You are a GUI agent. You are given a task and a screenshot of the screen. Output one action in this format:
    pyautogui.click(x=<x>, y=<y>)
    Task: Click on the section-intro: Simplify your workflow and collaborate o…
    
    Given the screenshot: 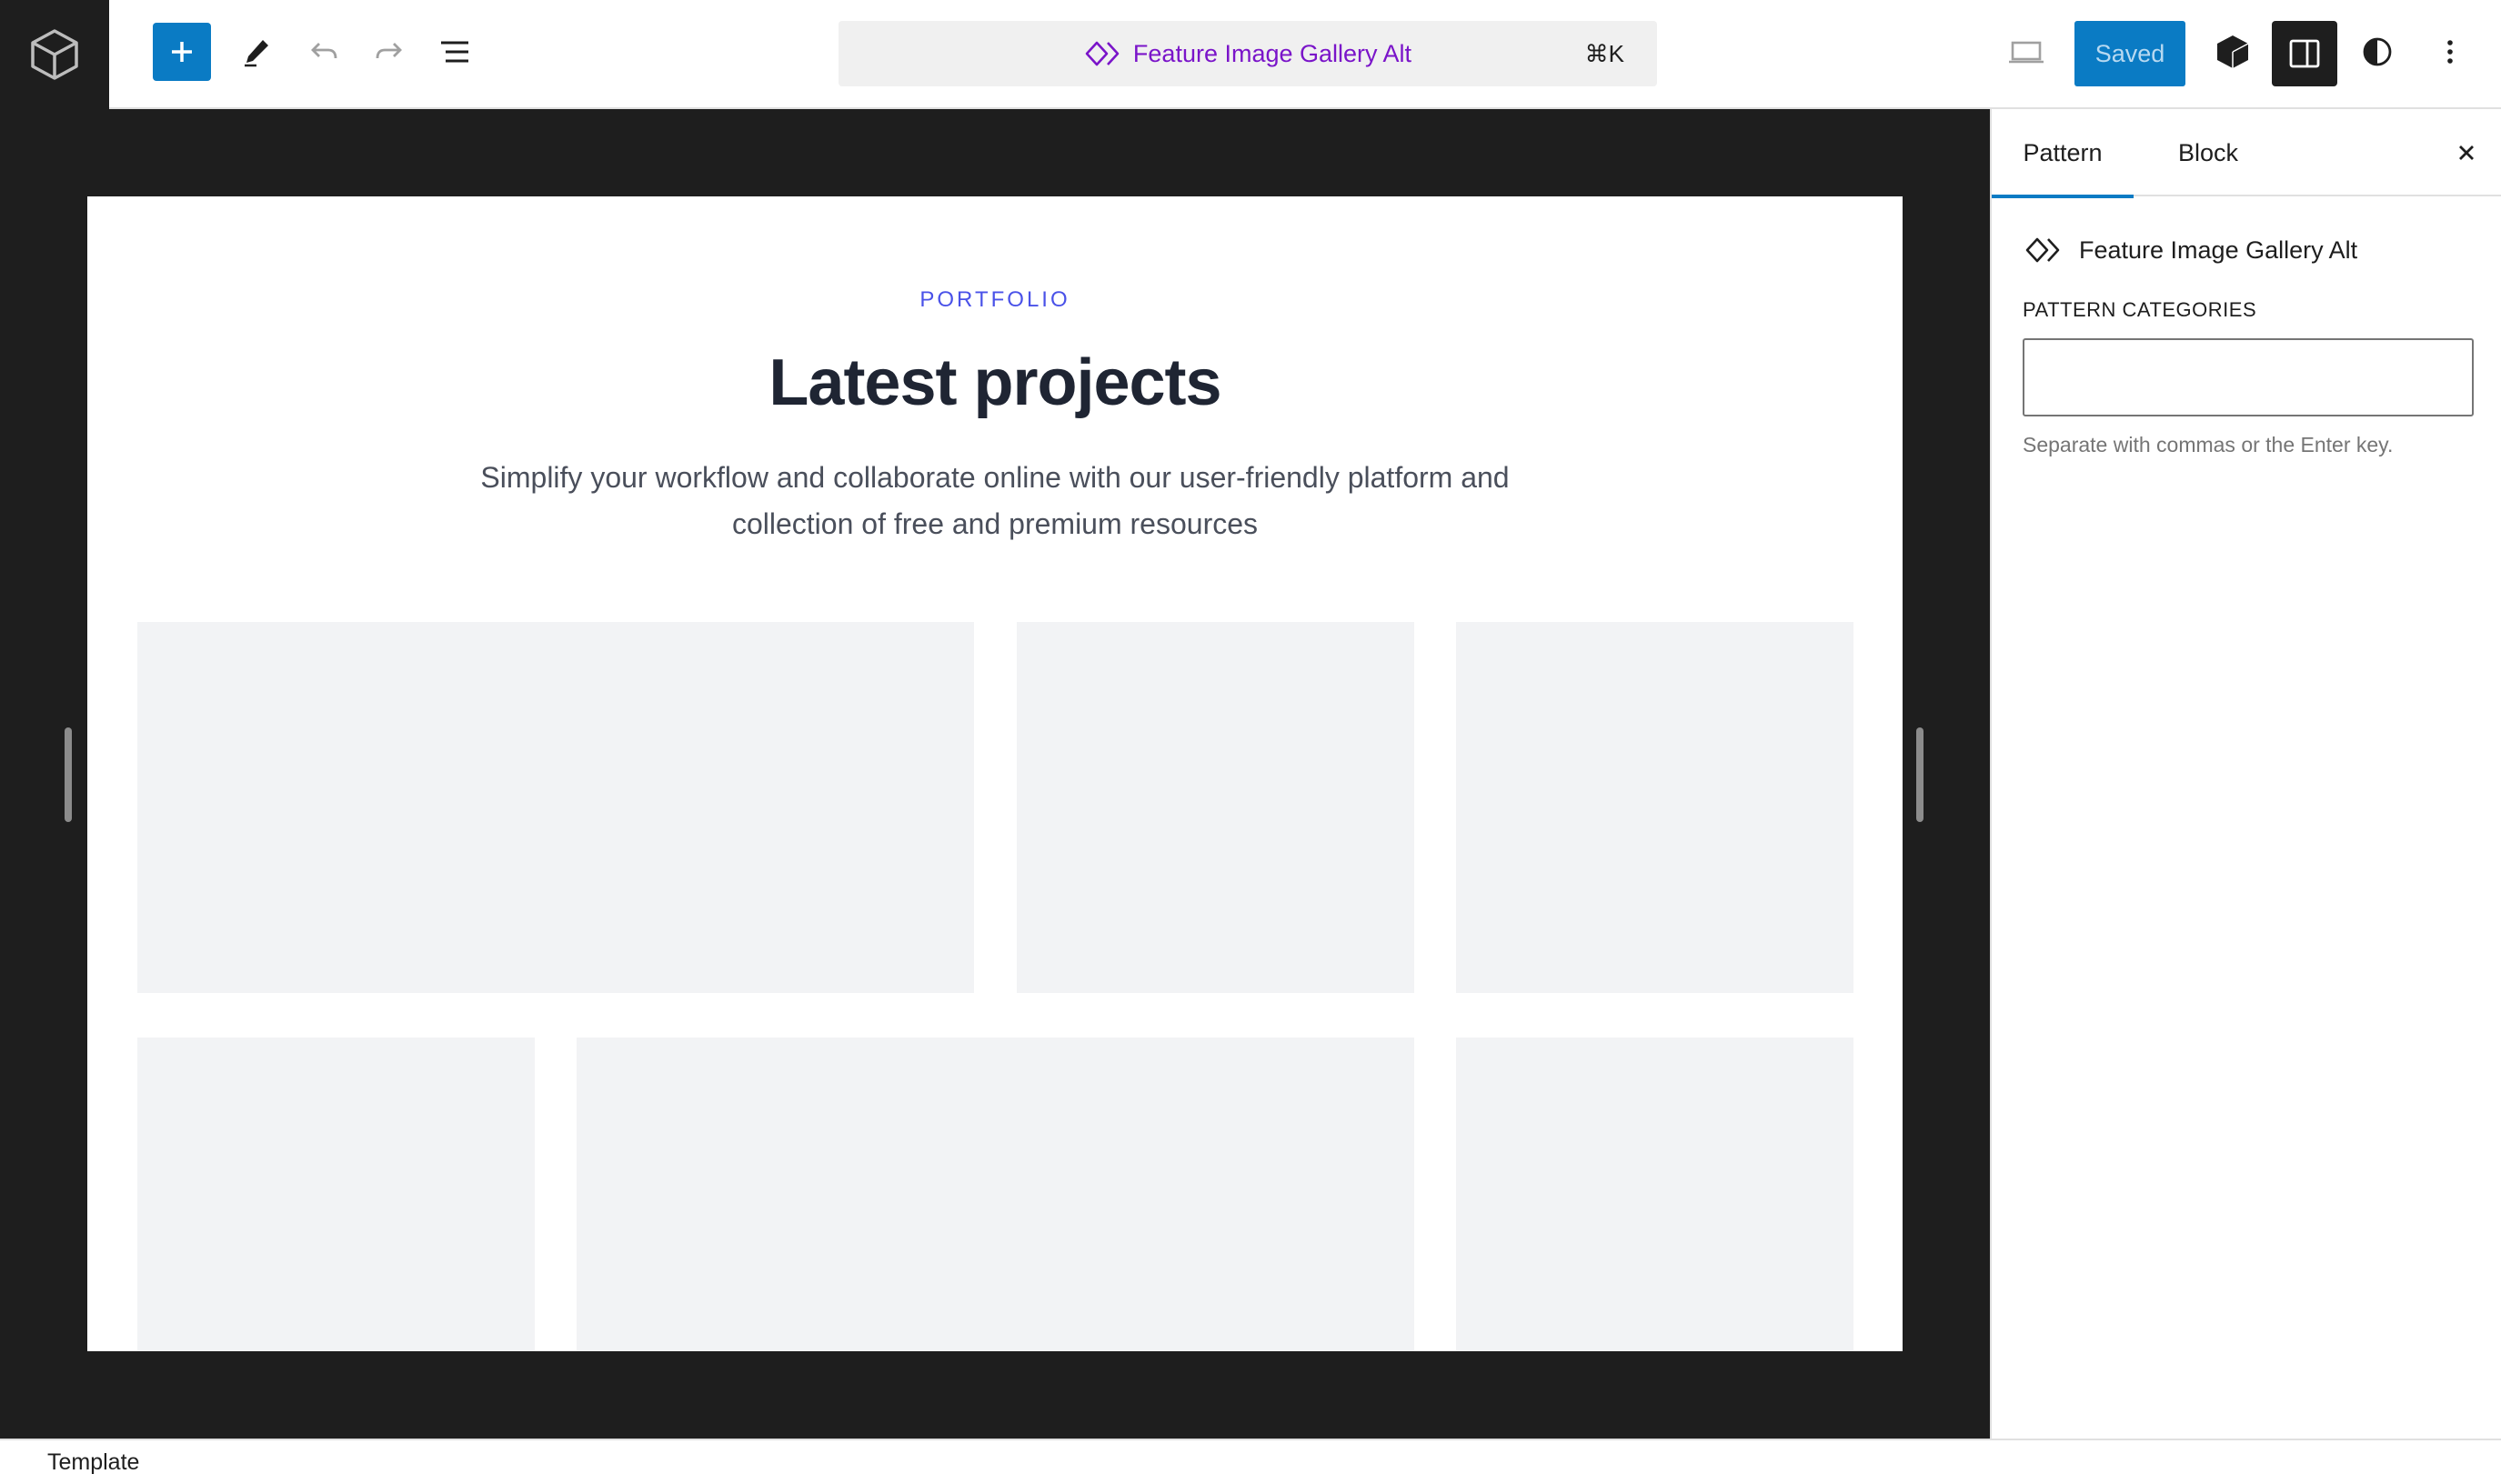 What is the action you would take?
    pyautogui.click(x=995, y=501)
    